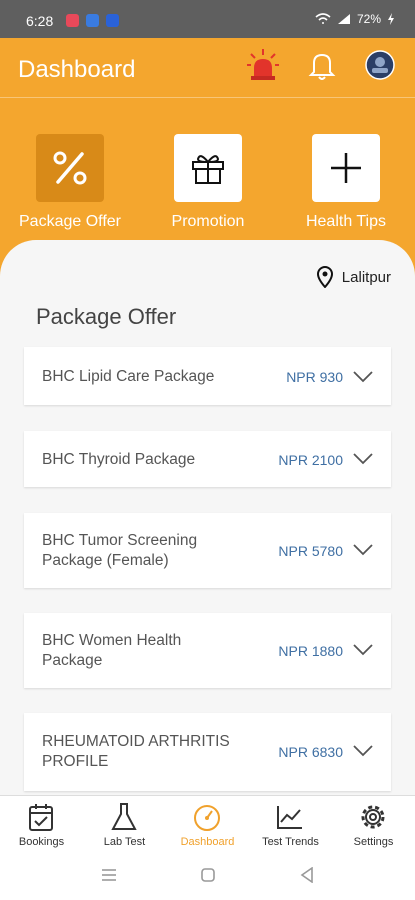 The image size is (415, 900). I want to click on plus-icon, so click(346, 168).